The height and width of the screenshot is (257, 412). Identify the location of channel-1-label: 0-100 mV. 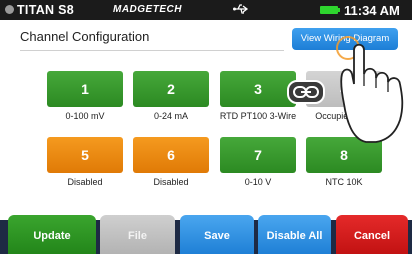
(85, 116).